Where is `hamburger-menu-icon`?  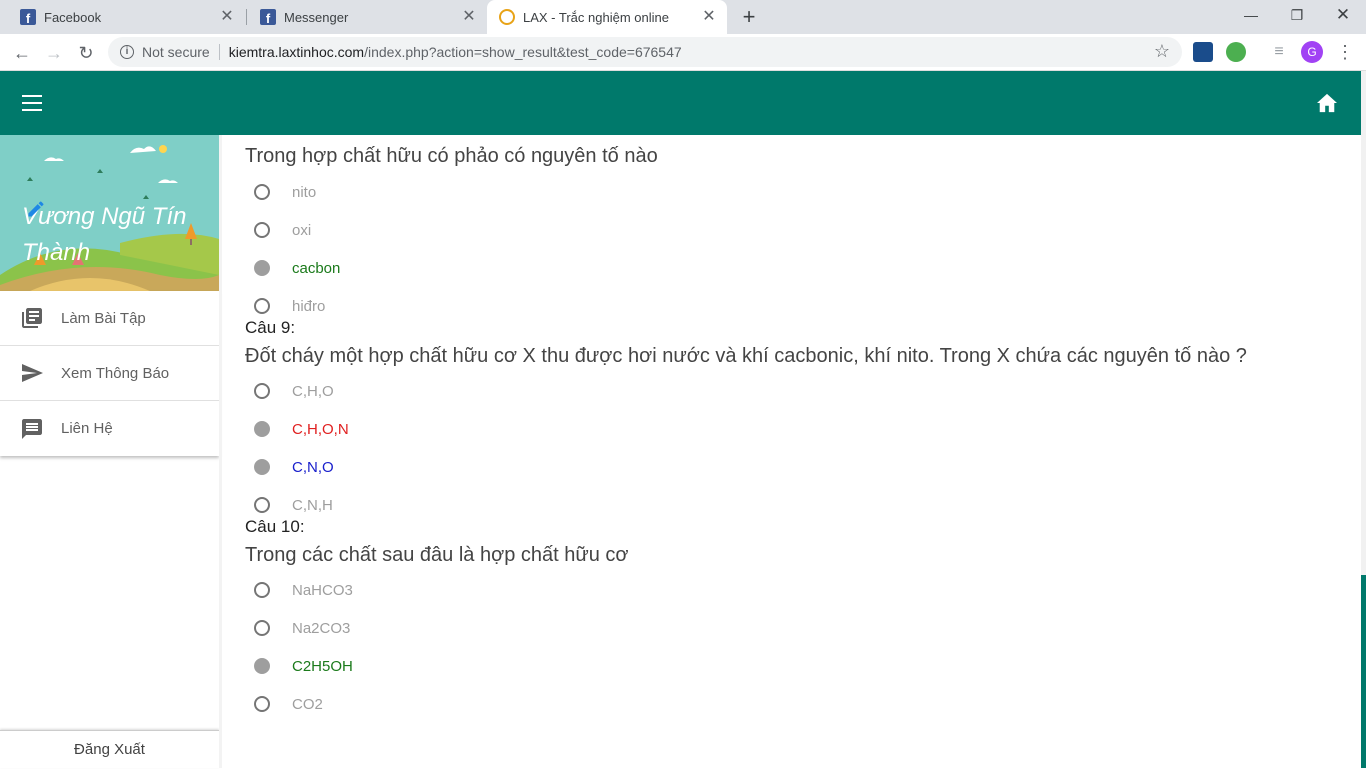
hamburger-menu-icon is located at coordinates (32, 103).